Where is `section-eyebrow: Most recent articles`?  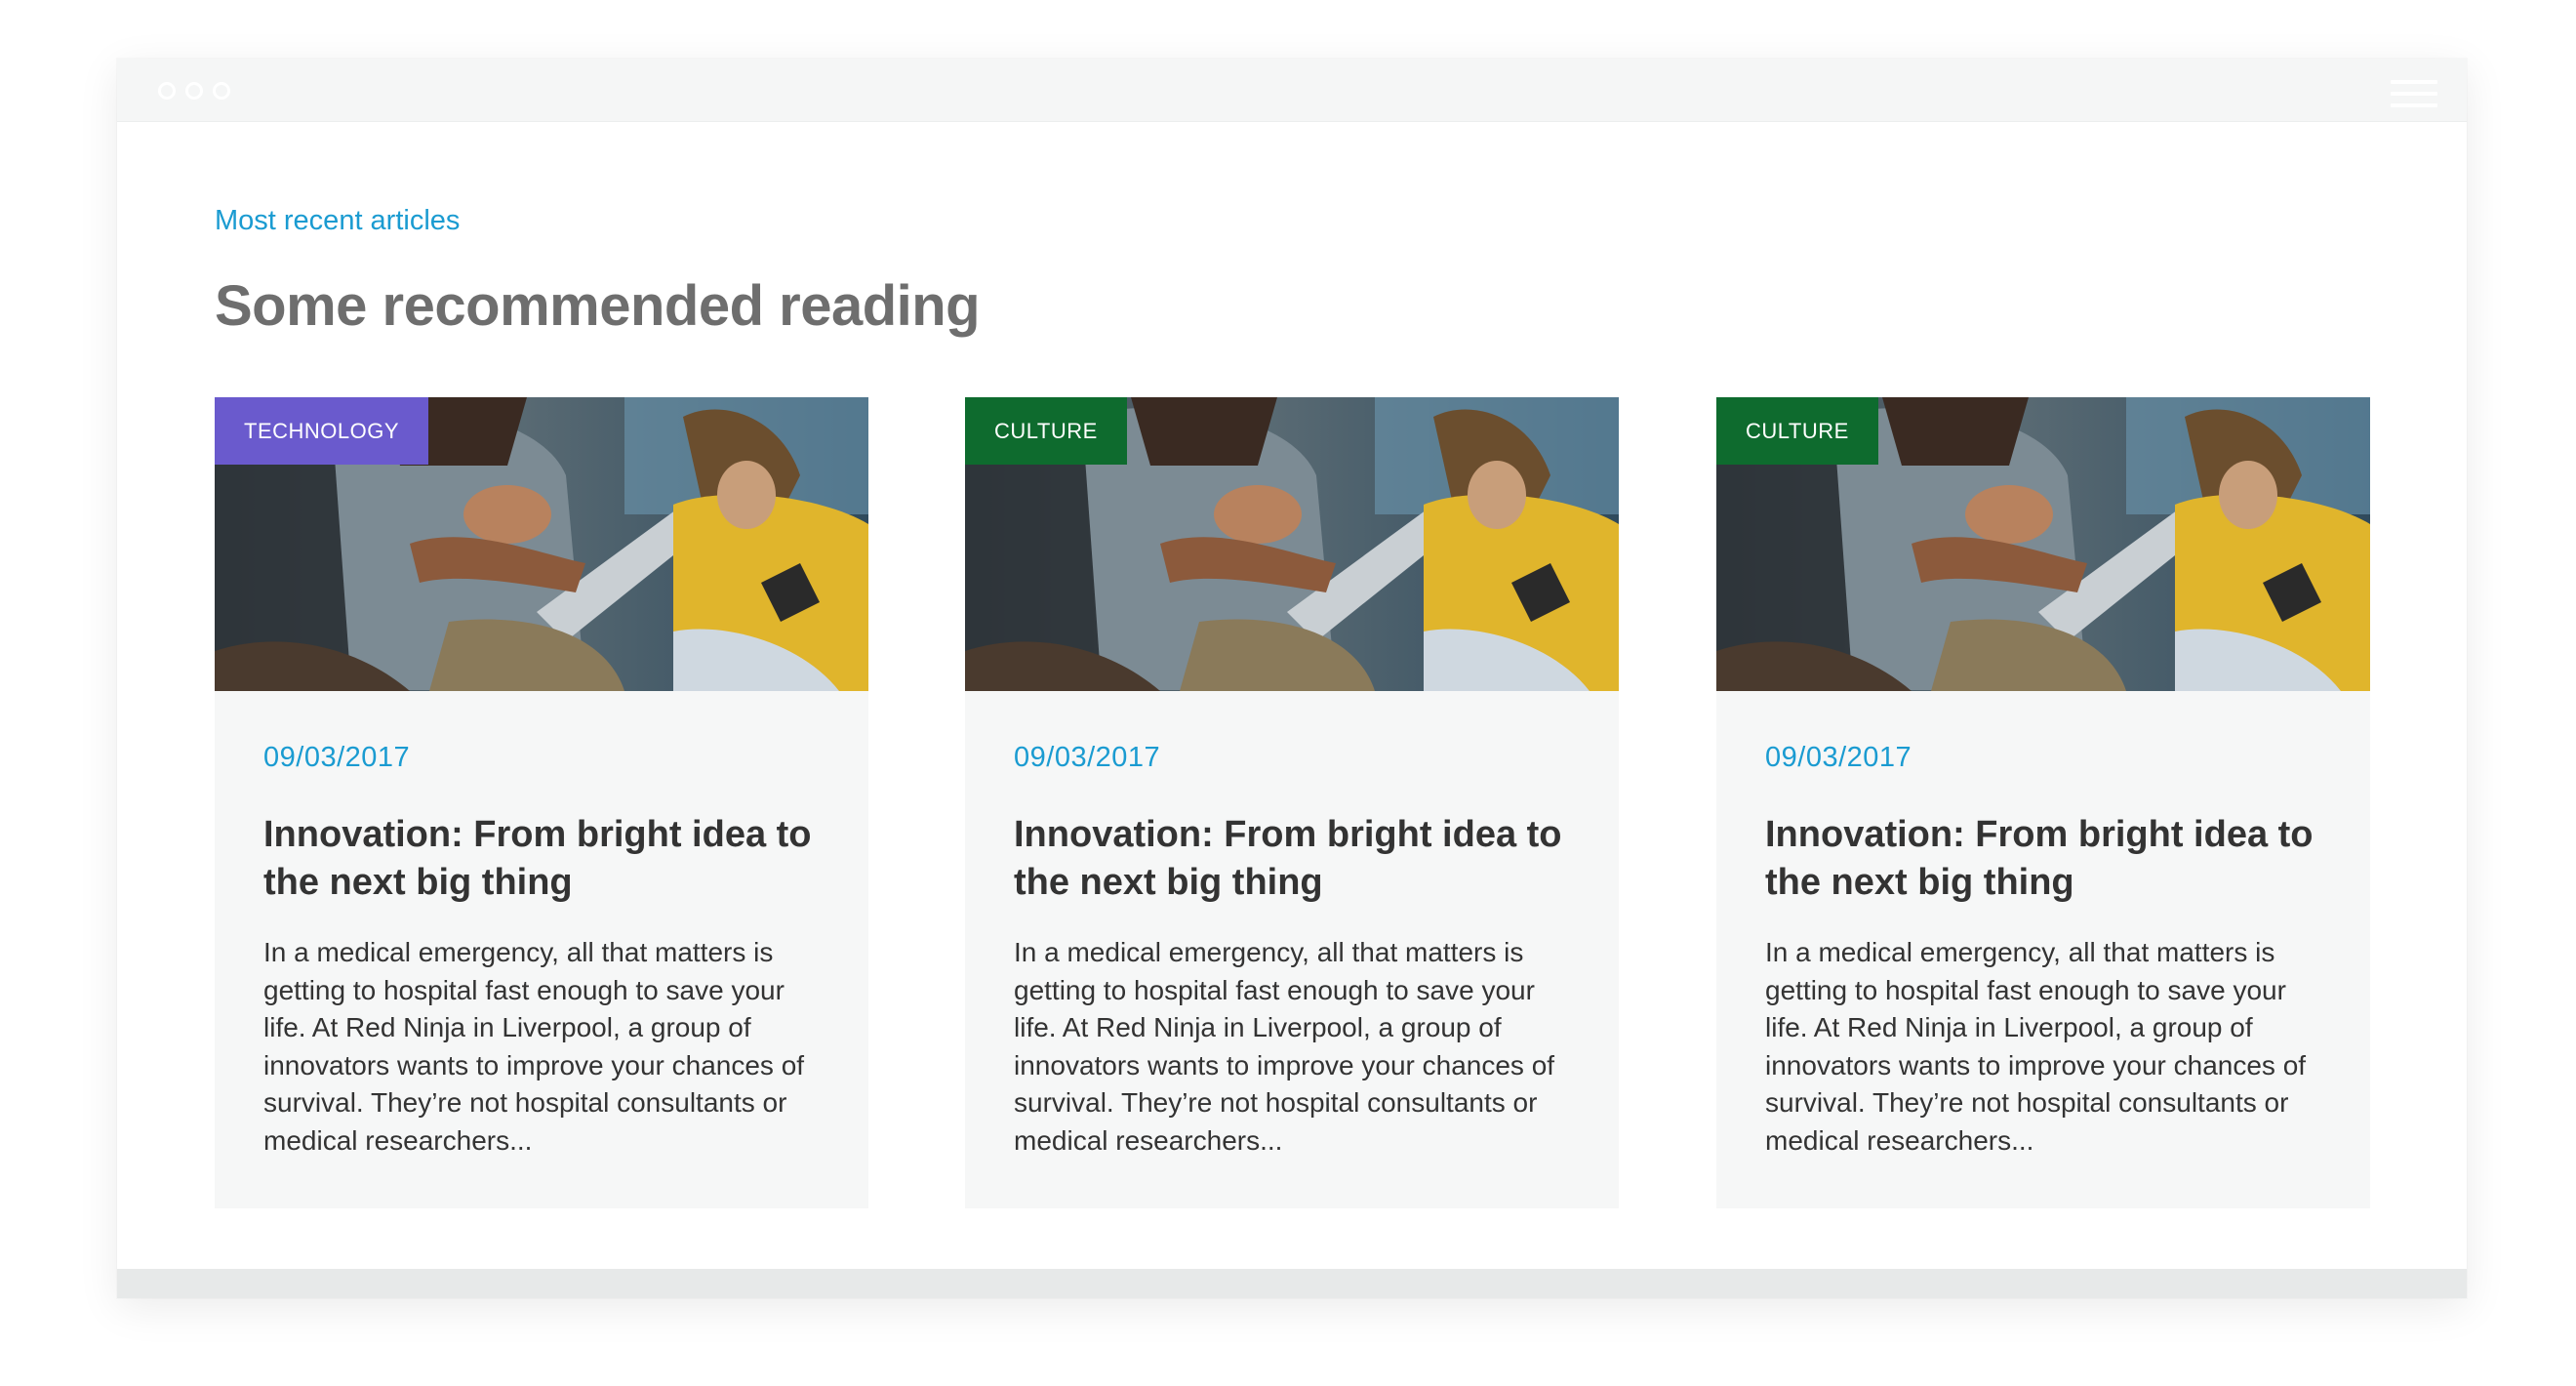 section-eyebrow: Most recent articles is located at coordinates (338, 221).